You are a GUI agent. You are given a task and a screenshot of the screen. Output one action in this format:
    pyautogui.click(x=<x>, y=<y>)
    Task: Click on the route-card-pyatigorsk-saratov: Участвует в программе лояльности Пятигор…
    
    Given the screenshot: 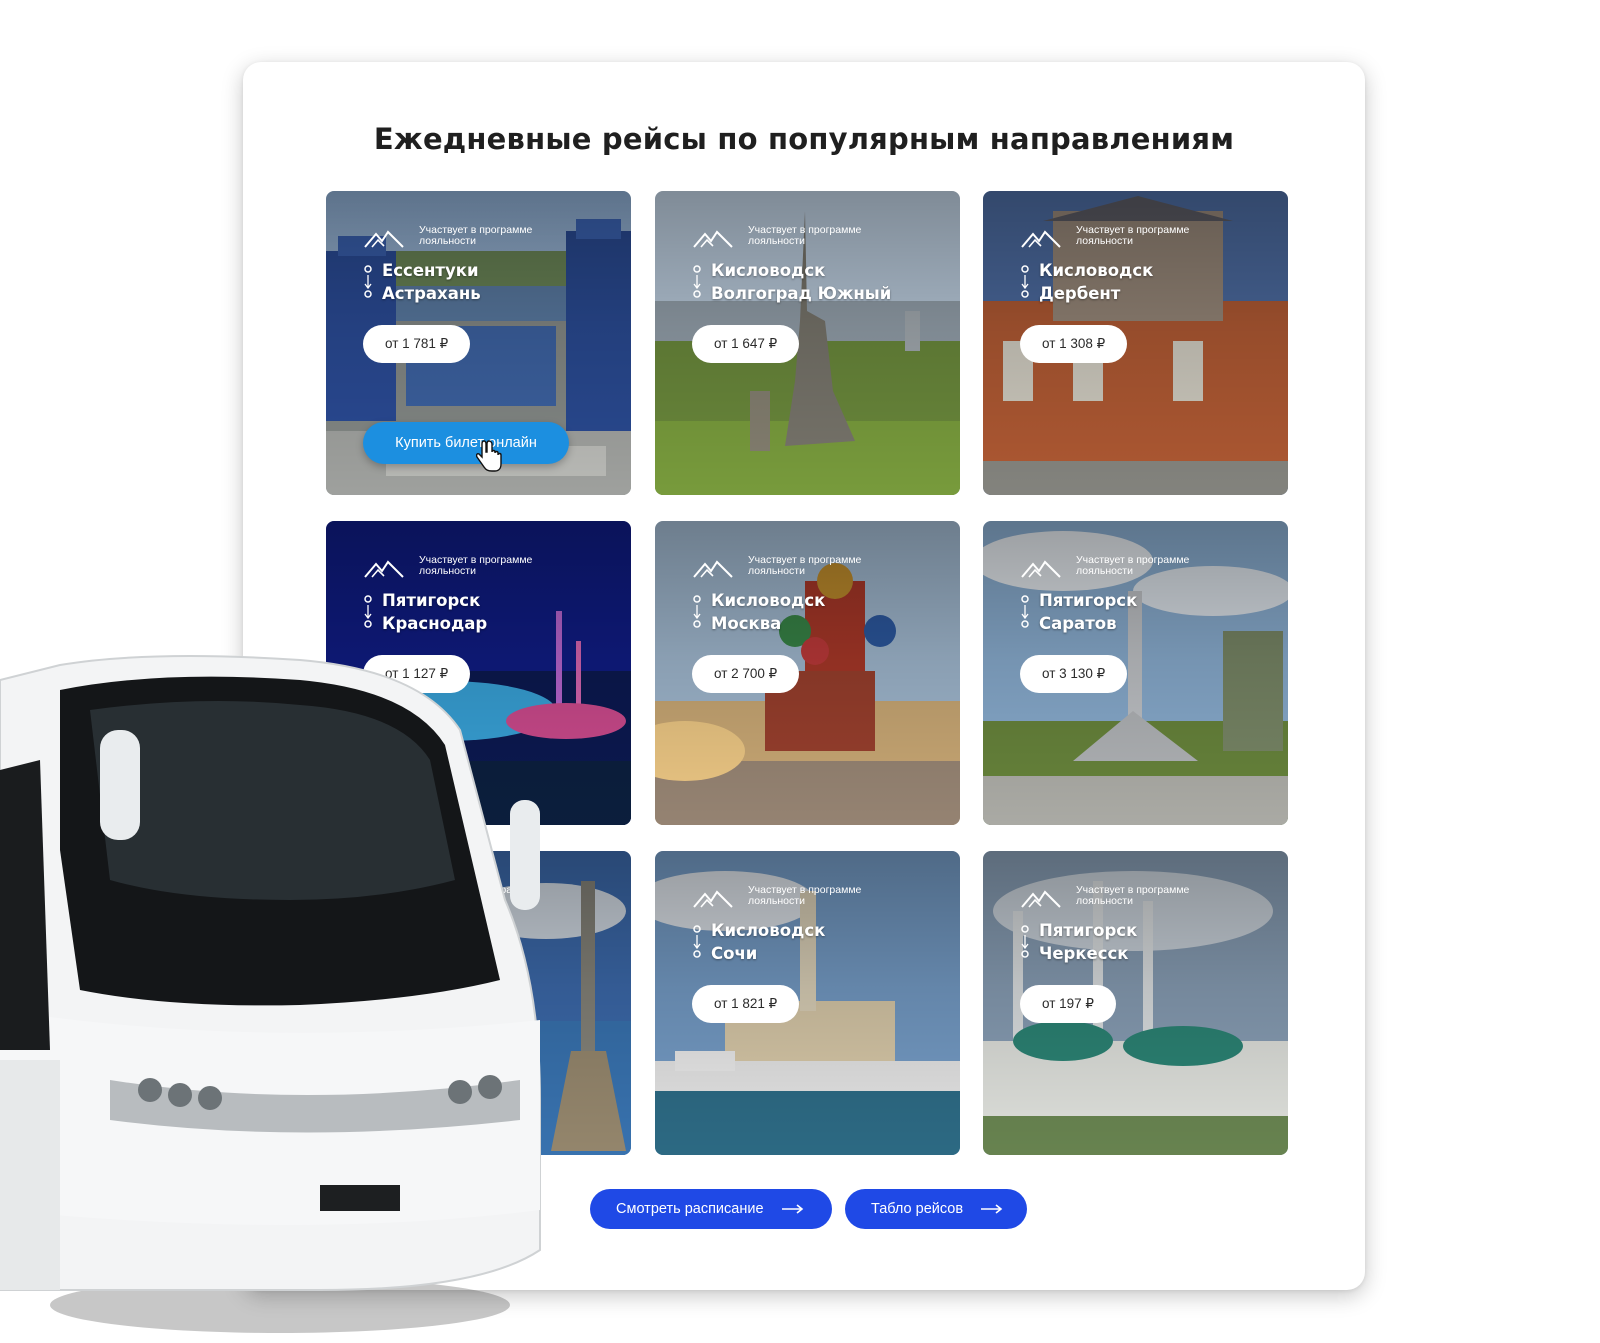 What is the action you would take?
    pyautogui.click(x=1135, y=673)
    